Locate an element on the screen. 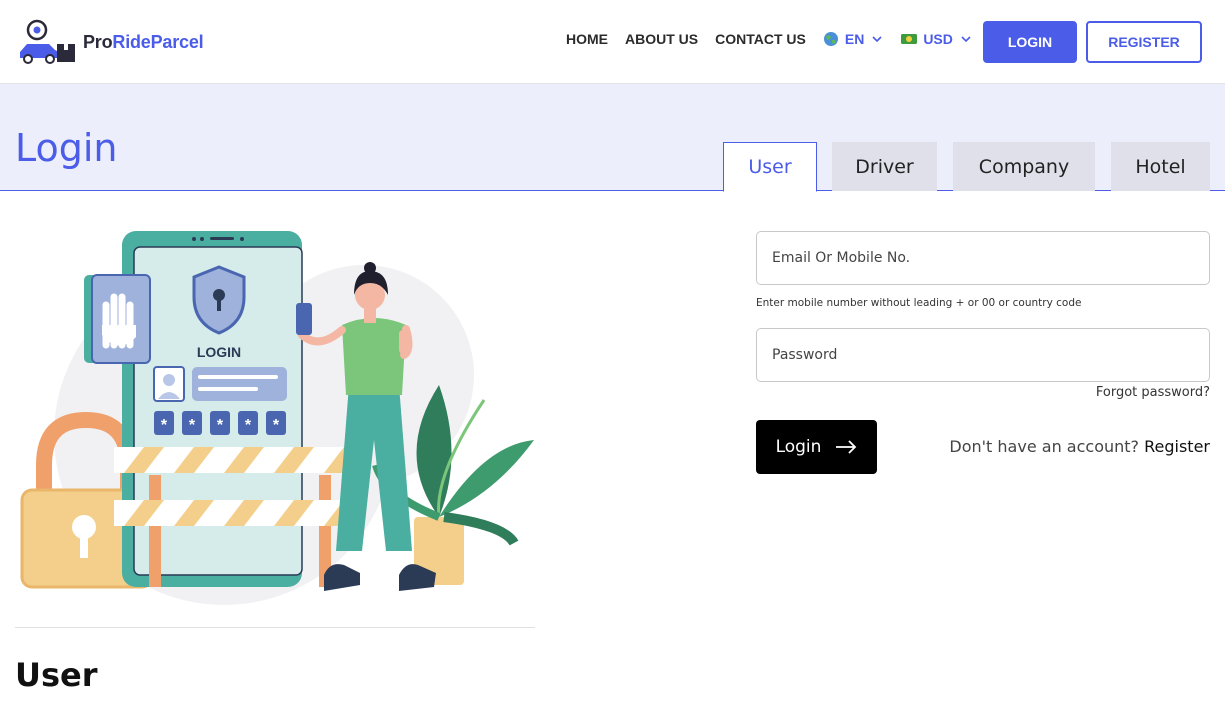 This screenshot has width=1225, height=722. logo-text-ride: RideParcel is located at coordinates (158, 41).